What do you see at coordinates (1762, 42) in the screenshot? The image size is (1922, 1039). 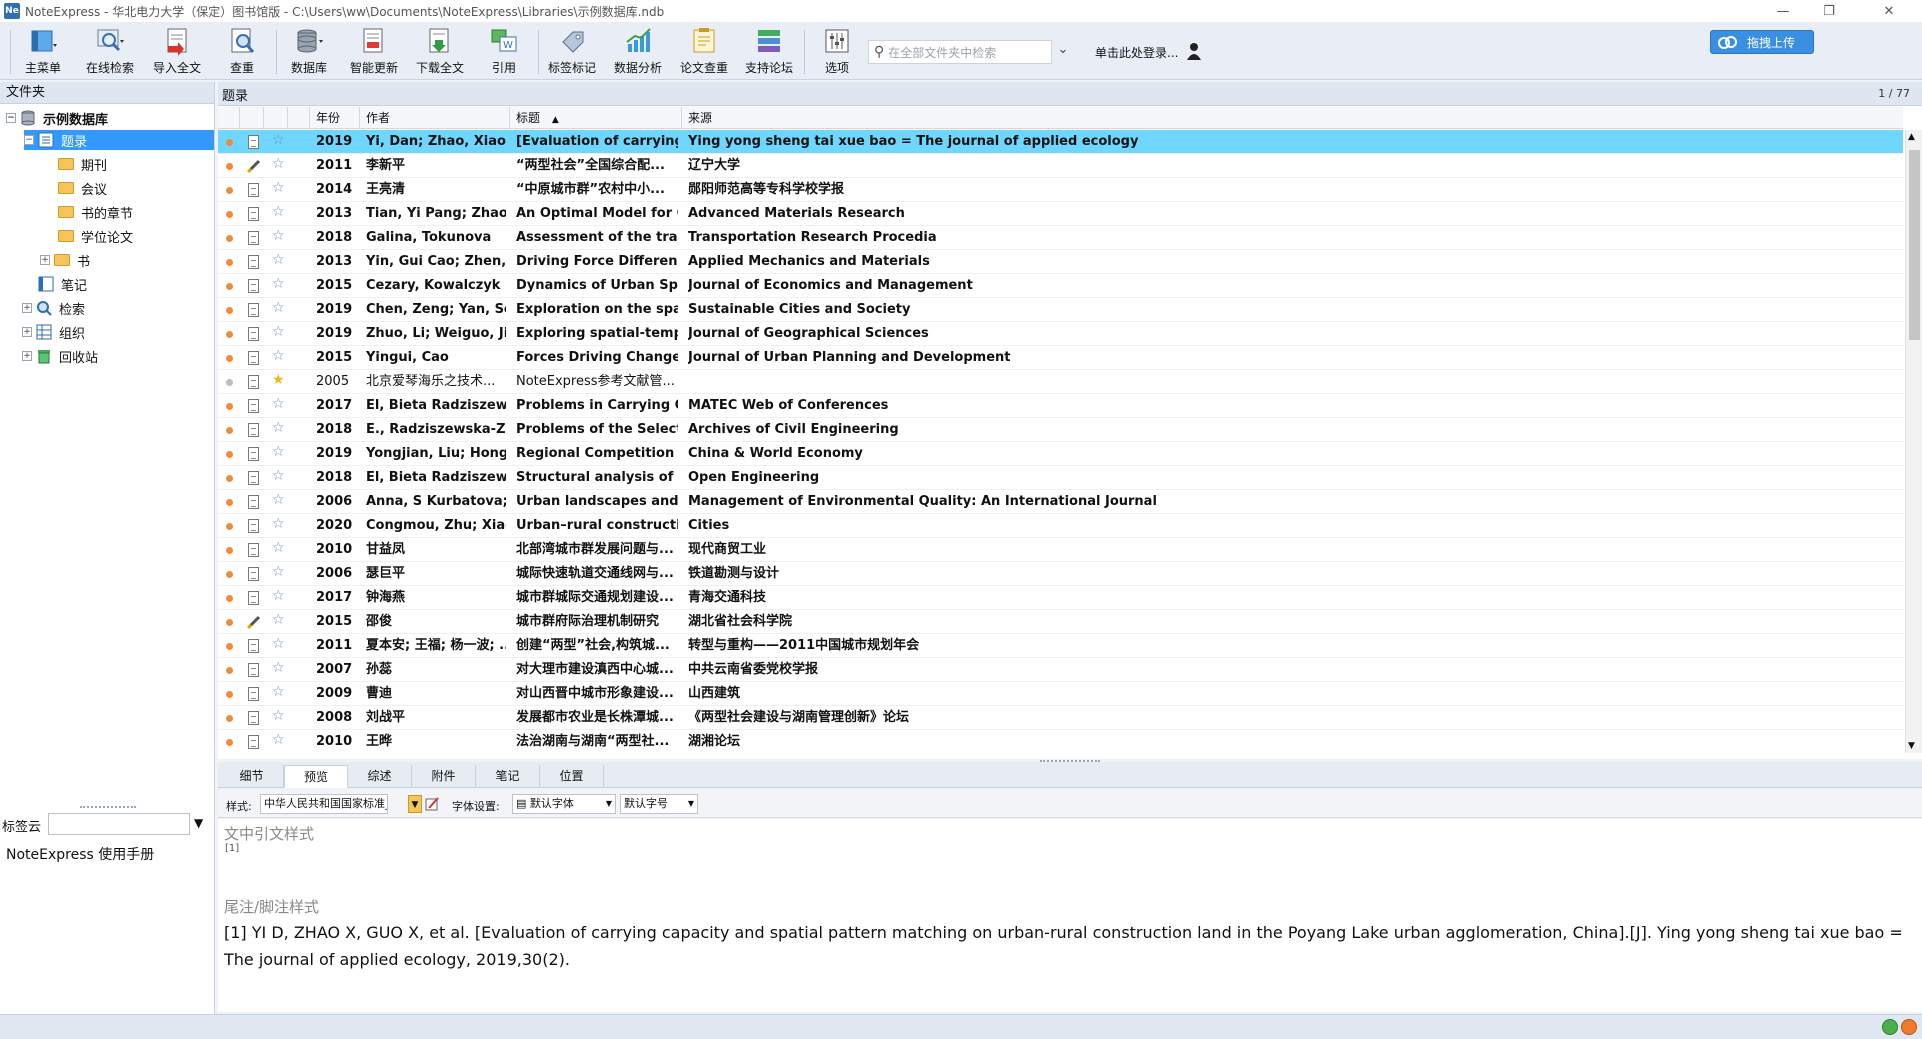 I see `upload-button: 拖拽上传` at bounding box center [1762, 42].